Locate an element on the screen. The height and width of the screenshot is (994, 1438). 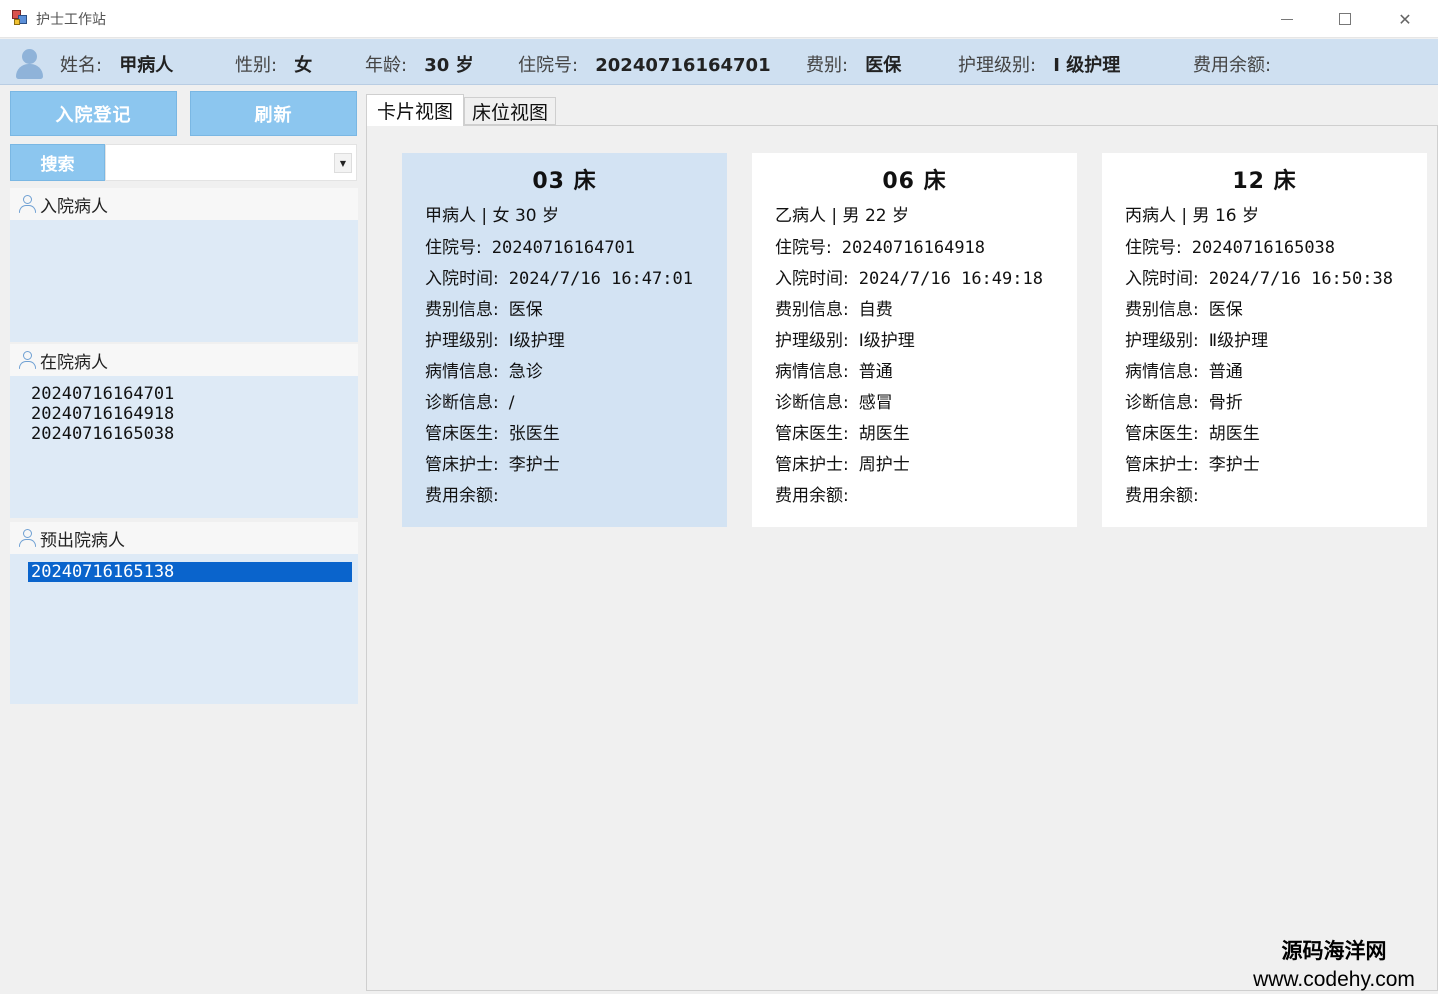
list-item-selected: 20240716165138 is located at coordinates (190, 572).